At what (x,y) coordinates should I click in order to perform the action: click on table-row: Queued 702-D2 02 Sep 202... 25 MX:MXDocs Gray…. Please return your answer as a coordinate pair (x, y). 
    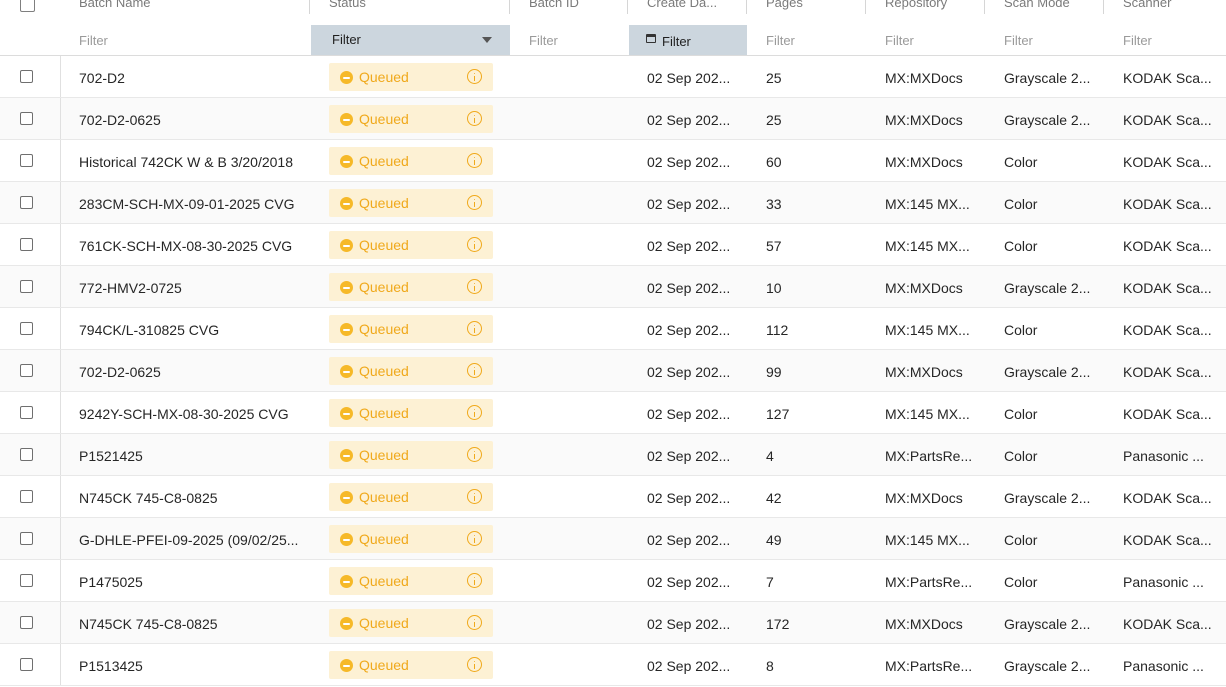
    Looking at the image, I should click on (613, 77).